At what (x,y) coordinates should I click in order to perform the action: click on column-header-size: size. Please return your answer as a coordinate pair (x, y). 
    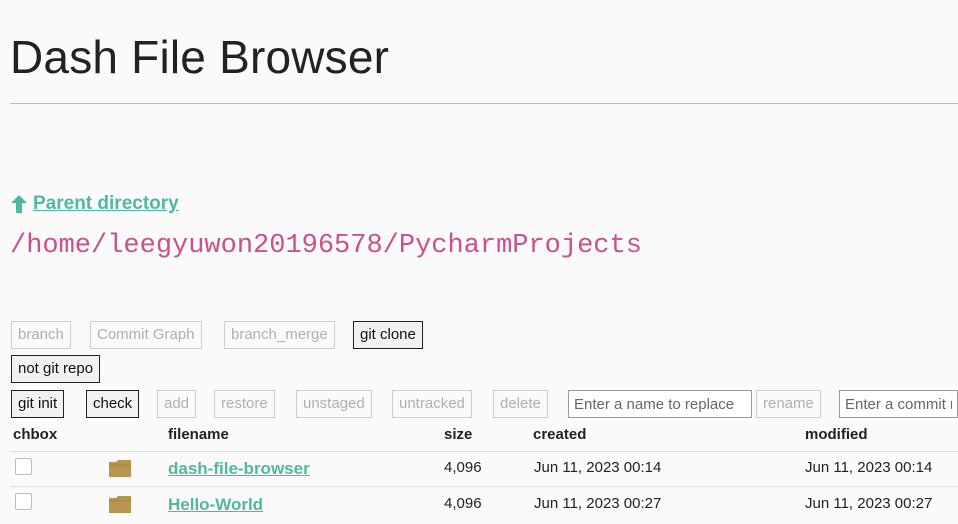
    Looking at the image, I should click on (458, 434).